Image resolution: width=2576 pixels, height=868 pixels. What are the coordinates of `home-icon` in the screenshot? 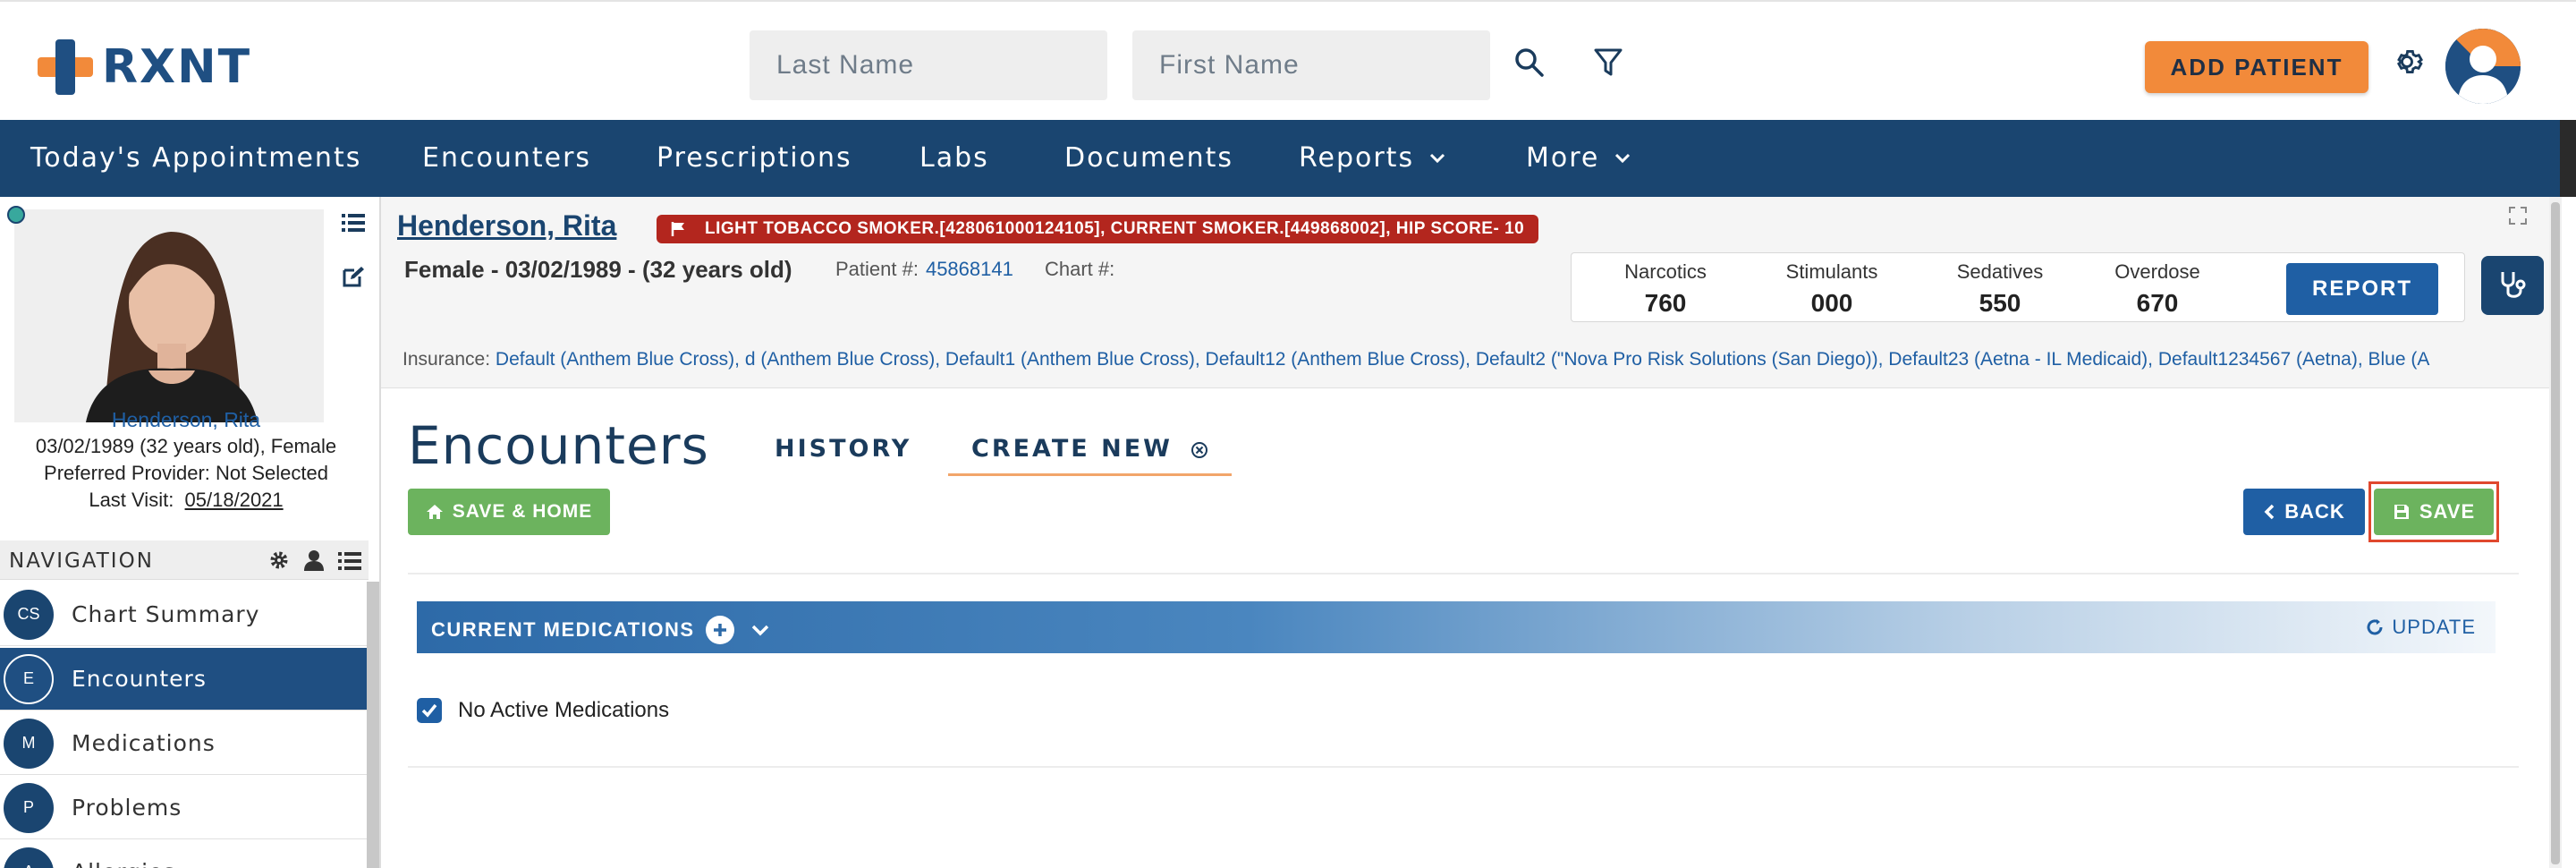 It's located at (434, 512).